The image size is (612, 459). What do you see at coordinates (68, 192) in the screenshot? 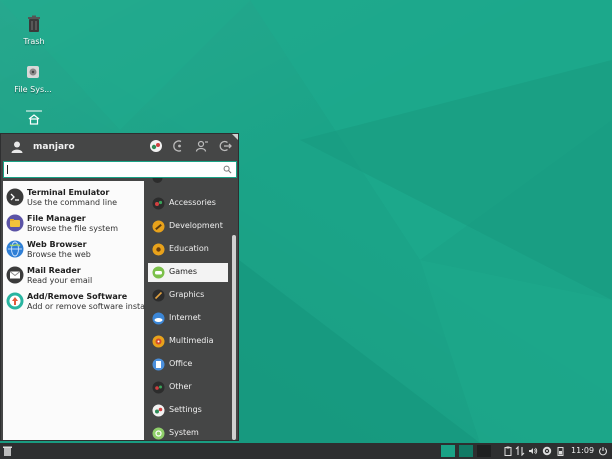
I see `favorite-title: Terminal Emulator` at bounding box center [68, 192].